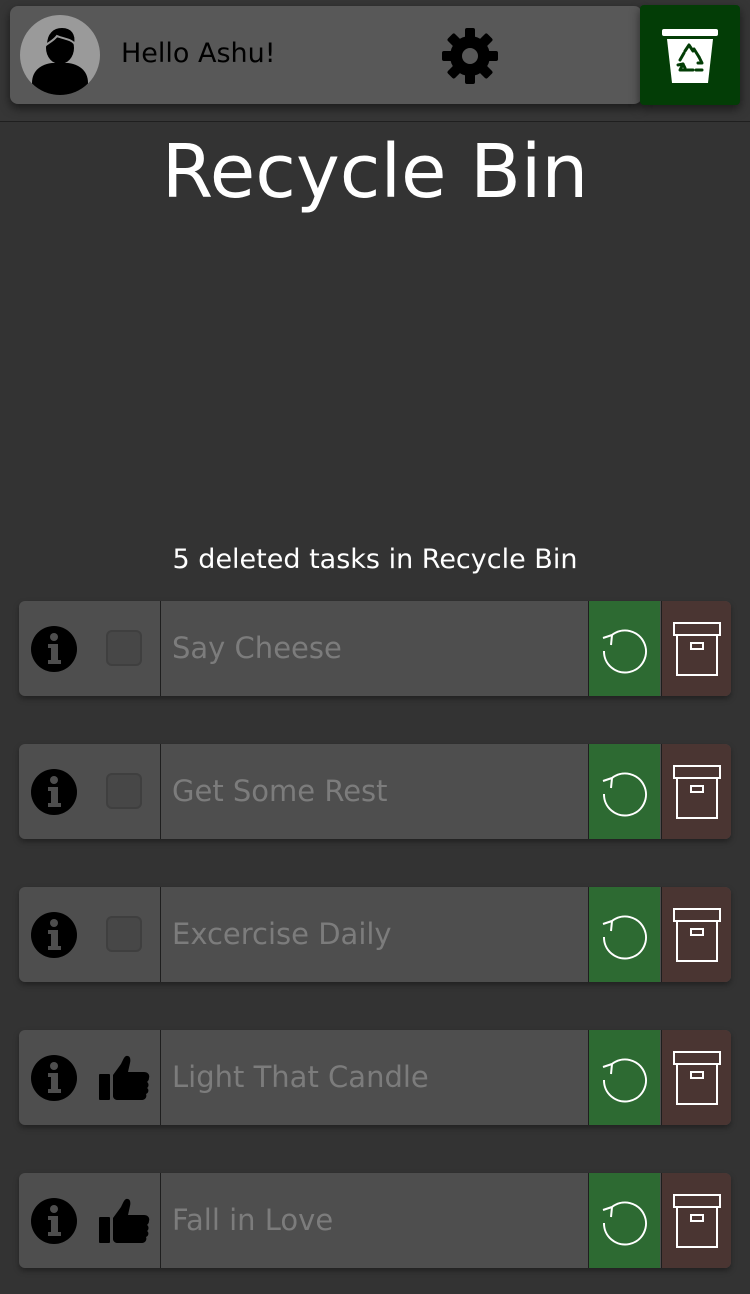 The image size is (750, 1294). I want to click on task-row: Light That Candle, so click(375, 1077).